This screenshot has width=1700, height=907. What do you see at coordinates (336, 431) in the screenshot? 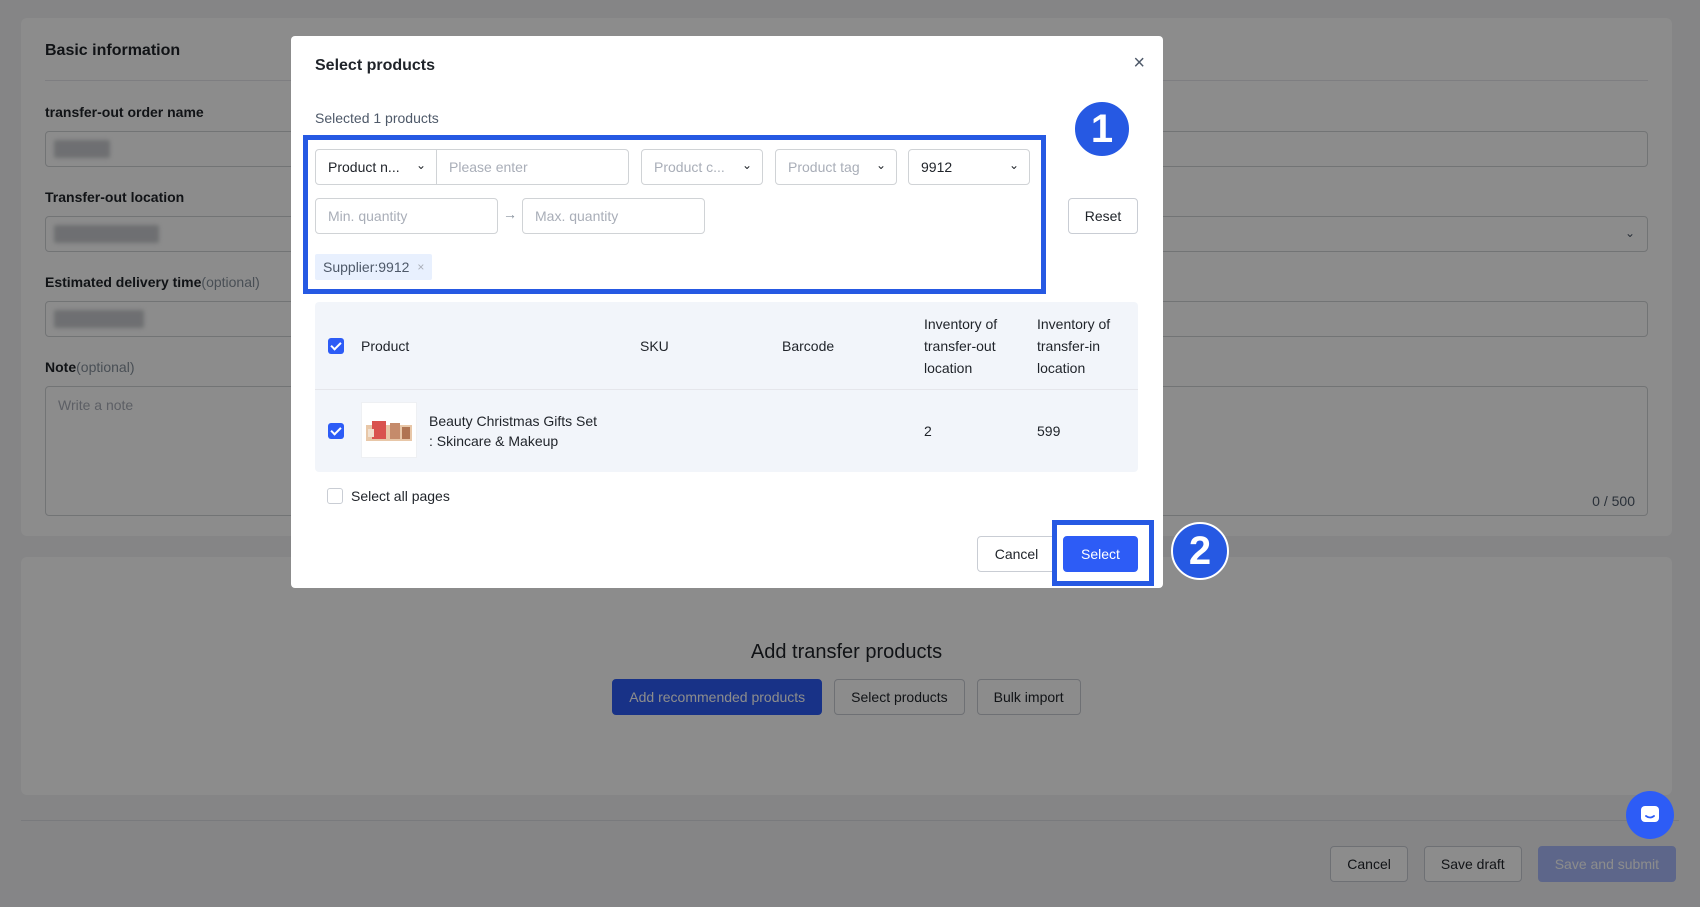
I see `row-select-checkbox` at bounding box center [336, 431].